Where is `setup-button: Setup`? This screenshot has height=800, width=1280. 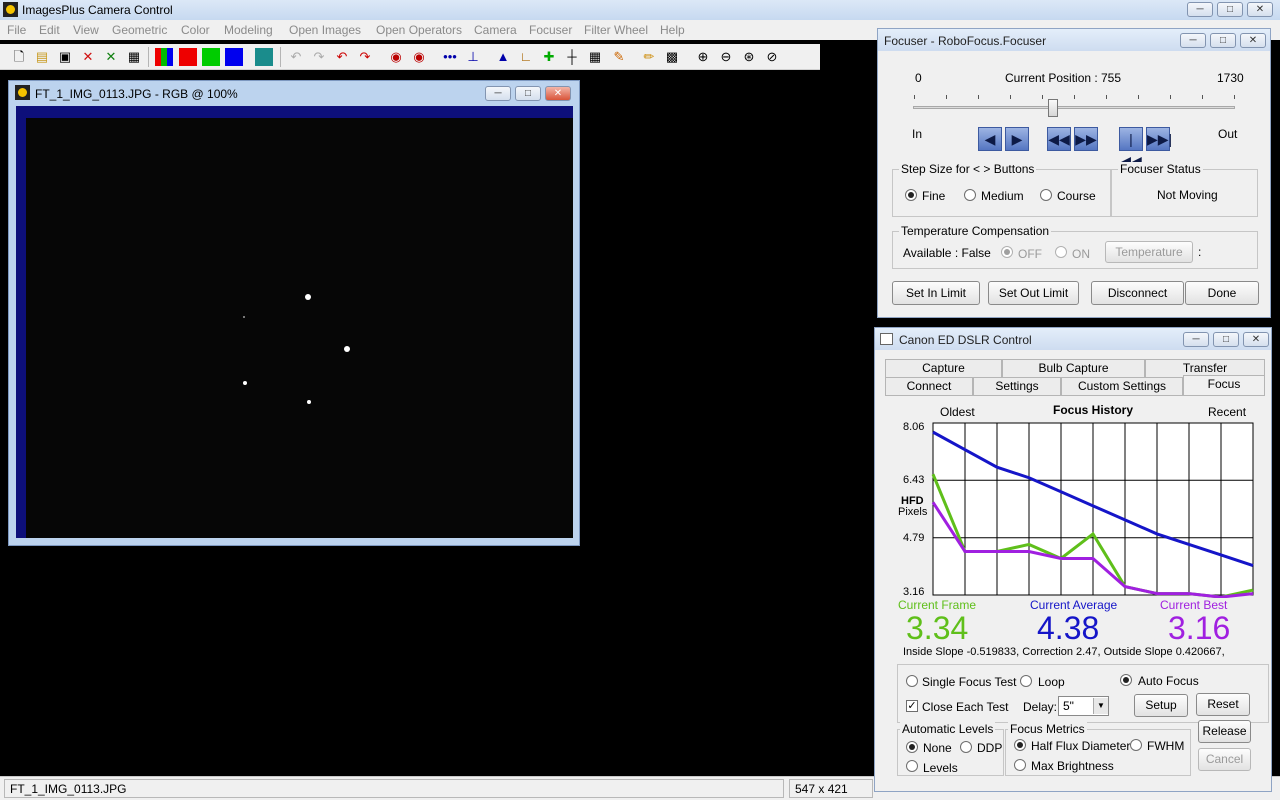
setup-button: Setup is located at coordinates (1161, 705).